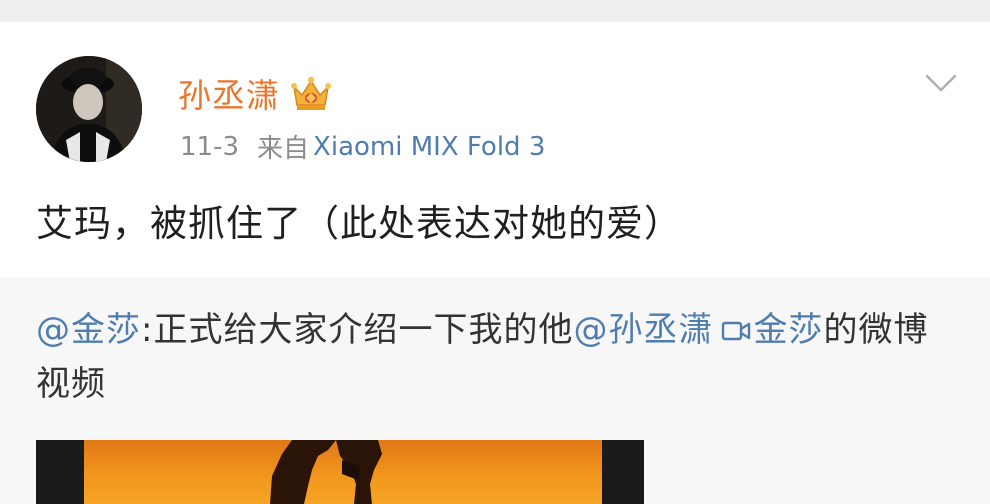  What do you see at coordinates (283, 149) in the screenshot?
I see `source-label: 来自` at bounding box center [283, 149].